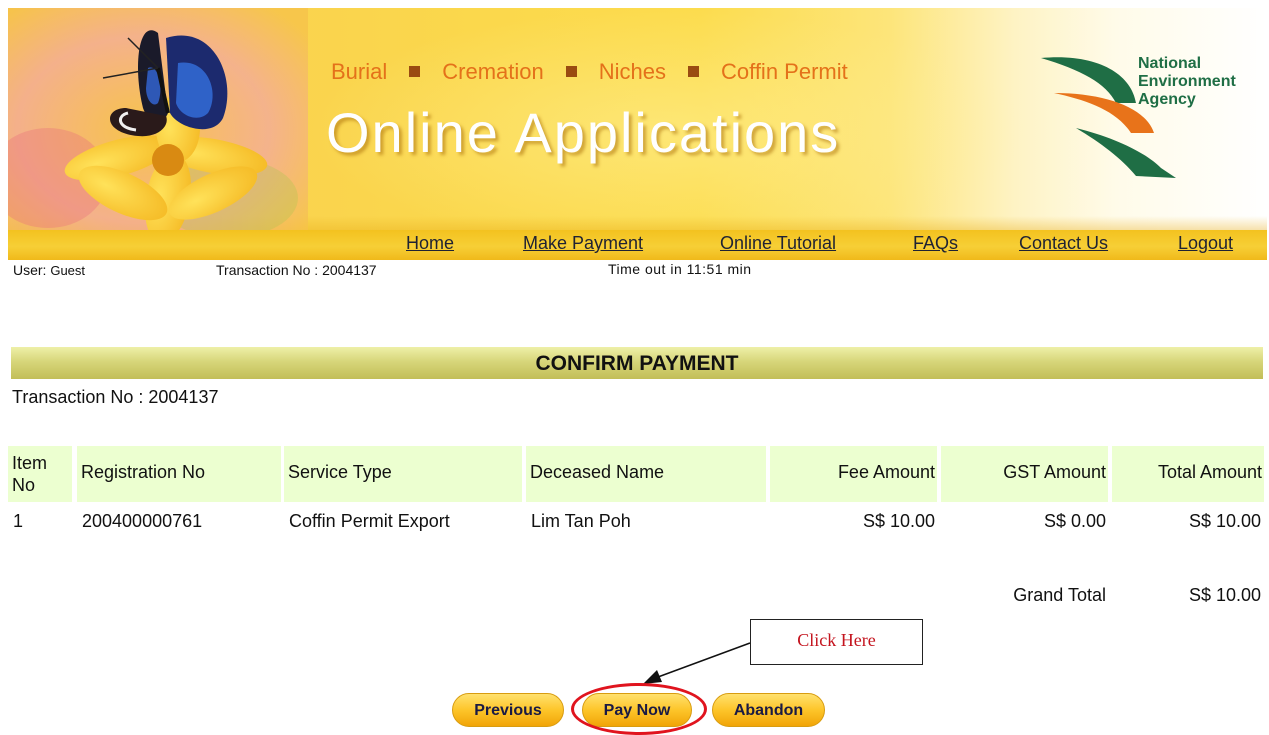  Describe the element at coordinates (784, 71) in the screenshot. I see `category-coffin-permit: Coffin Permit` at that location.